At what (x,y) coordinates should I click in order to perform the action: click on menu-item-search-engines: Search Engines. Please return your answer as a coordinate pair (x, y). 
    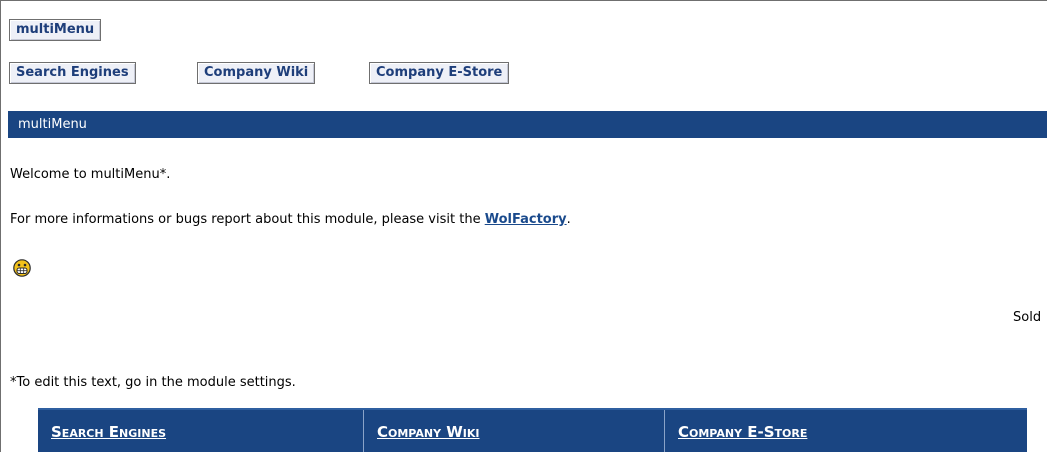
    Looking at the image, I should click on (72, 73).